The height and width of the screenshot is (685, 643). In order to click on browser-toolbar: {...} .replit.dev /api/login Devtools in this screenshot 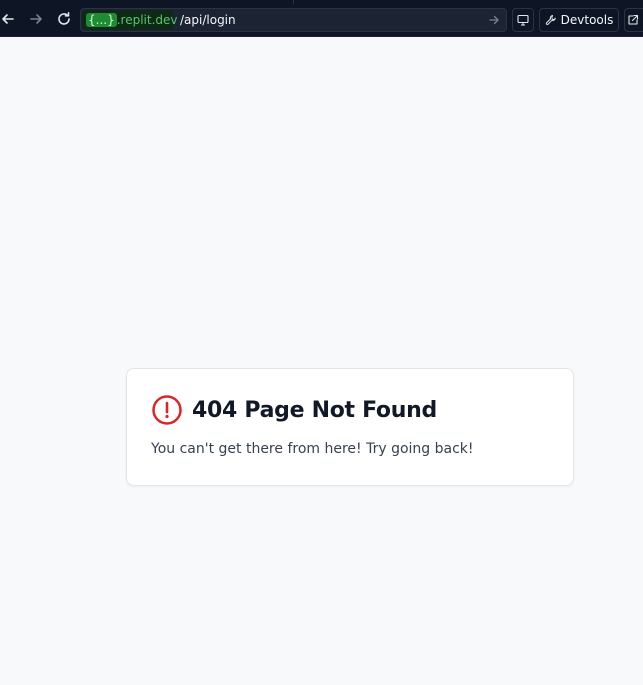, I will do `click(321, 18)`.